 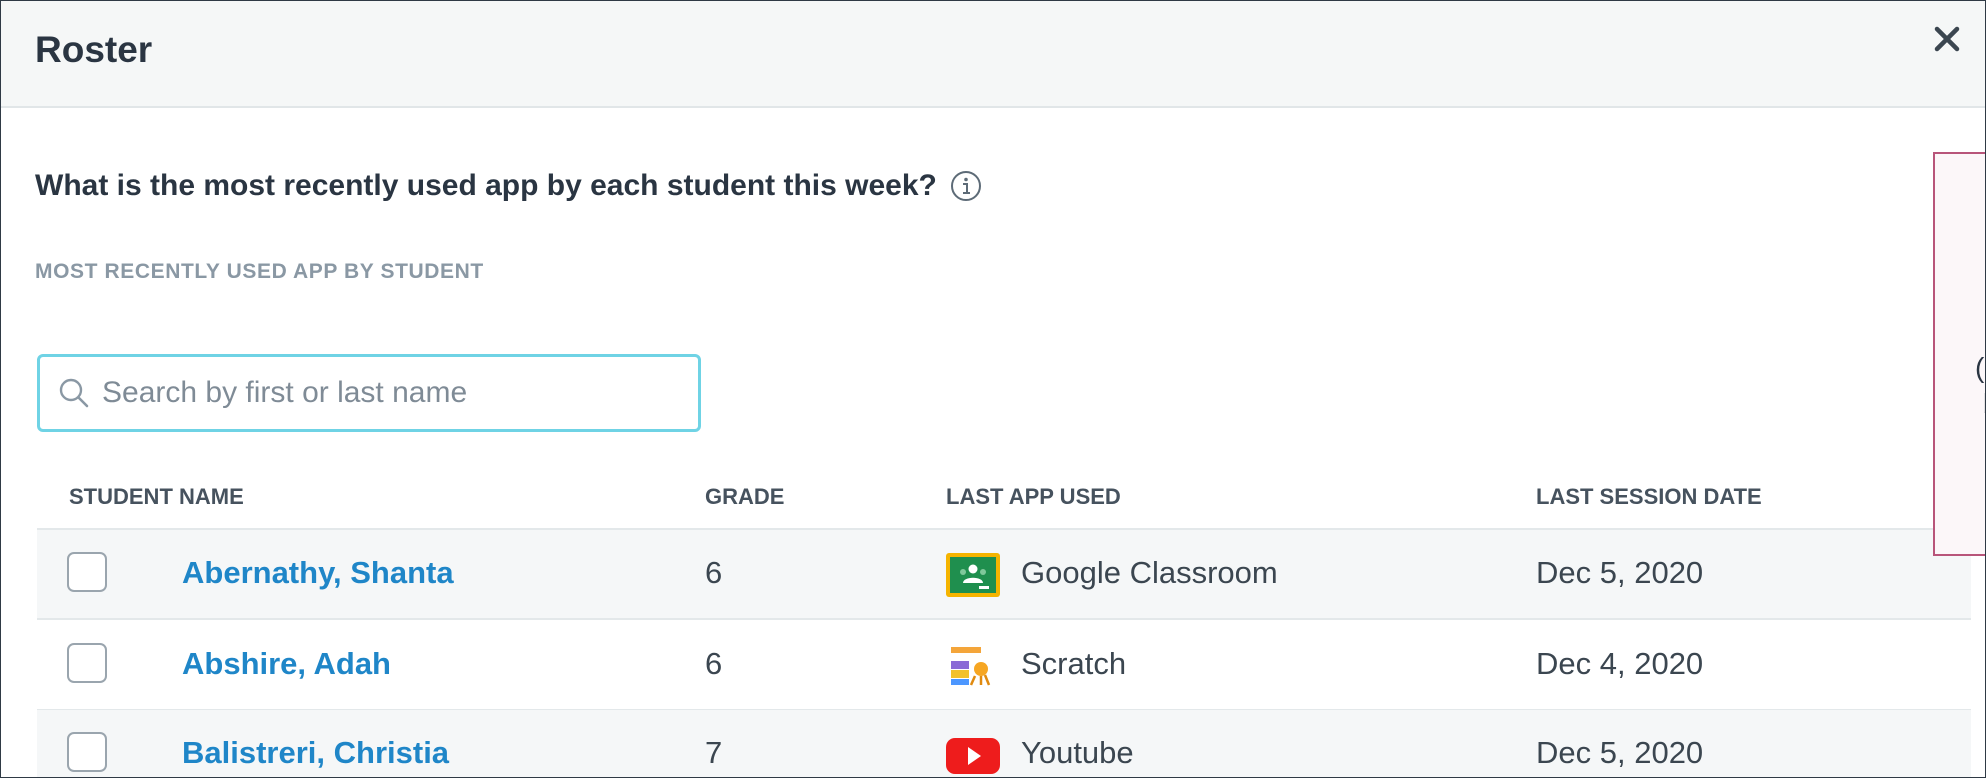 What do you see at coordinates (744, 497) in the screenshot?
I see `column-header-grade: GRADE` at bounding box center [744, 497].